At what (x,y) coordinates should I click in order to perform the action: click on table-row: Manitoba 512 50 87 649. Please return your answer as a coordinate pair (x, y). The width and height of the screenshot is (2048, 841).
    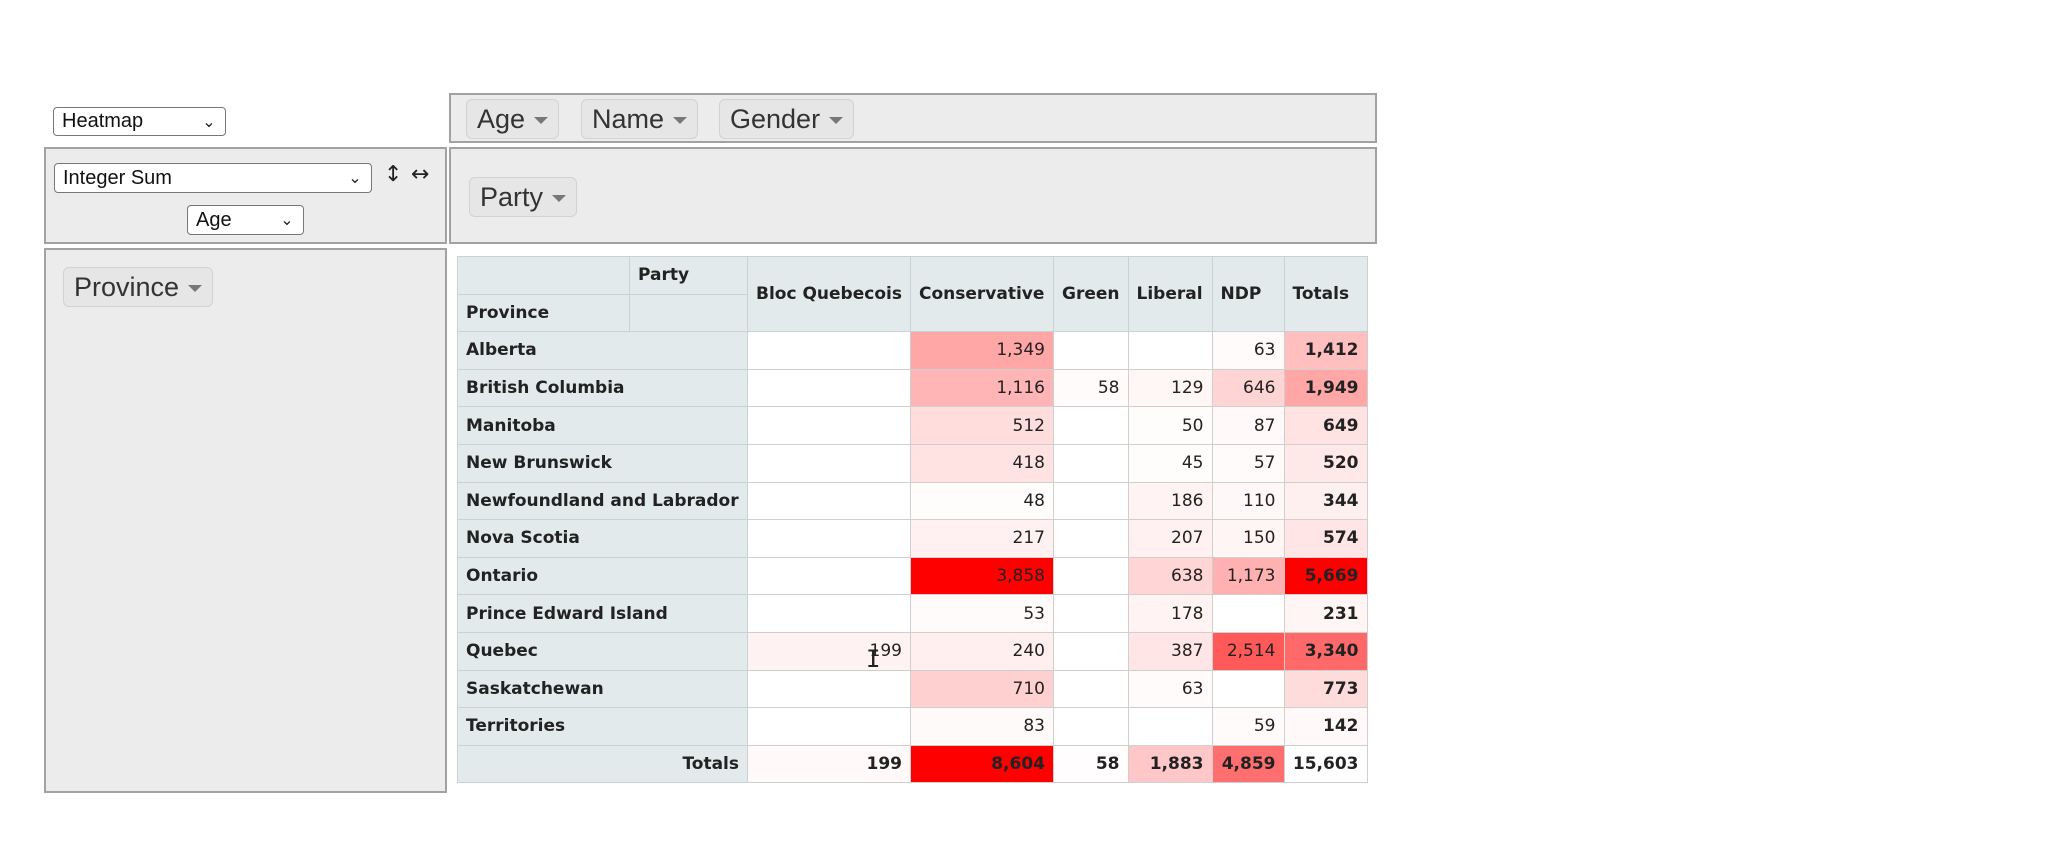
    Looking at the image, I should click on (912, 425).